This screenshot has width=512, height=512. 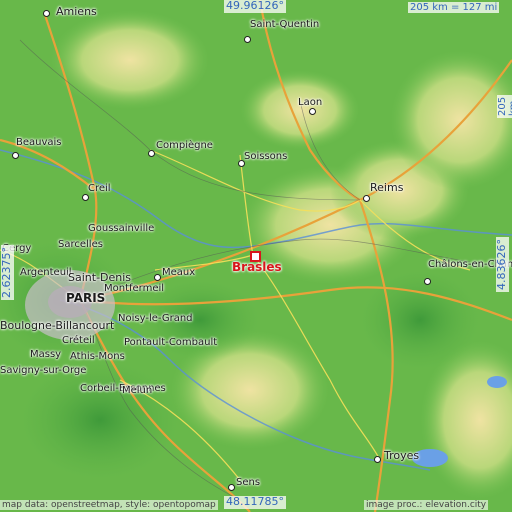 What do you see at coordinates (255, 6) in the screenshot?
I see `north-coordinate: 49.96126°` at bounding box center [255, 6].